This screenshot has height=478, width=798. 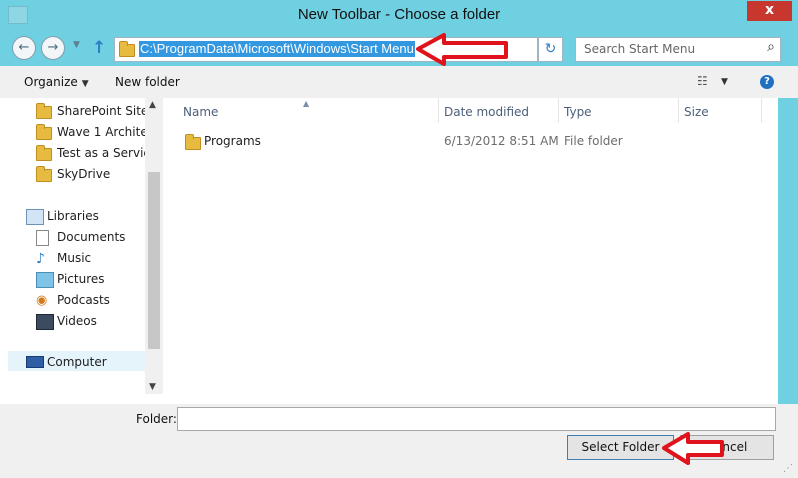 I want to click on window-title: New Toolbar - Choose a folder, so click(x=399, y=14).